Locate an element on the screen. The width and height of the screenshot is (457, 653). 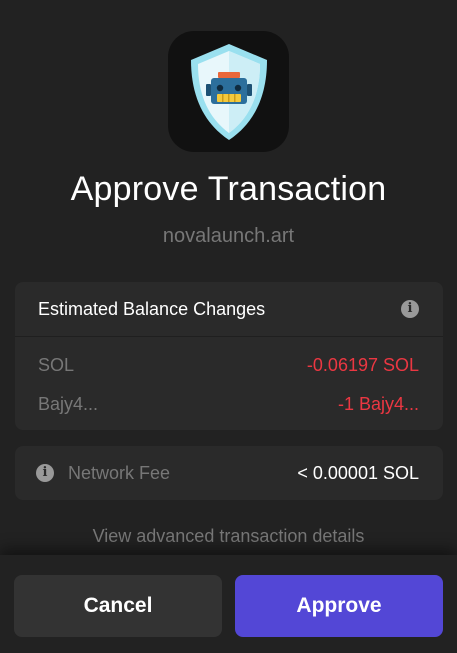
shield-robot-icon is located at coordinates (228, 91).